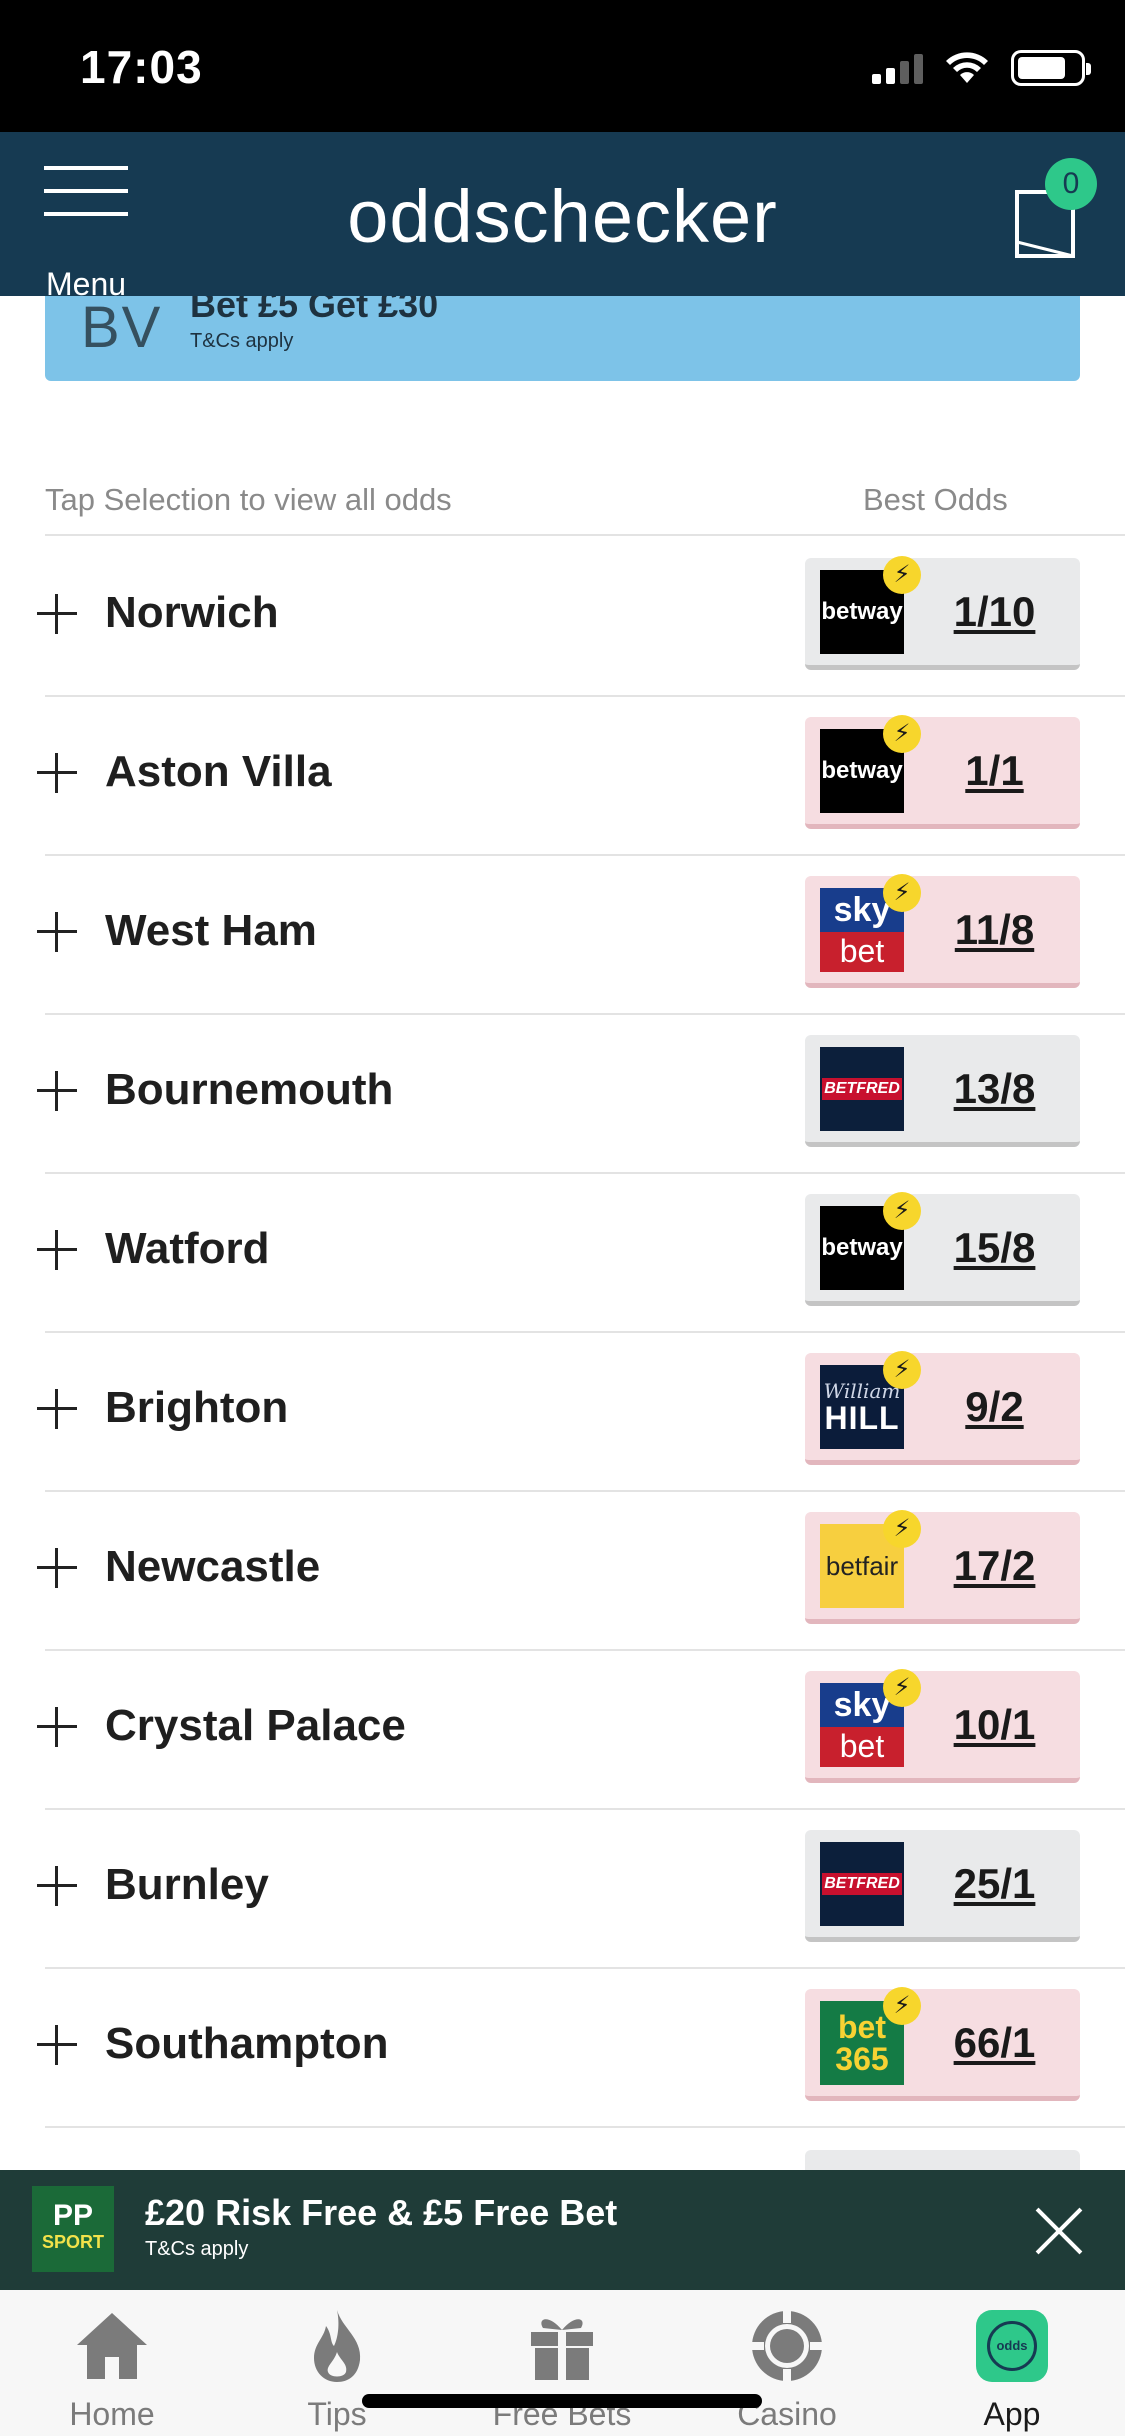  What do you see at coordinates (255, 1726) in the screenshot?
I see `selection-name: Crystal Palace` at bounding box center [255, 1726].